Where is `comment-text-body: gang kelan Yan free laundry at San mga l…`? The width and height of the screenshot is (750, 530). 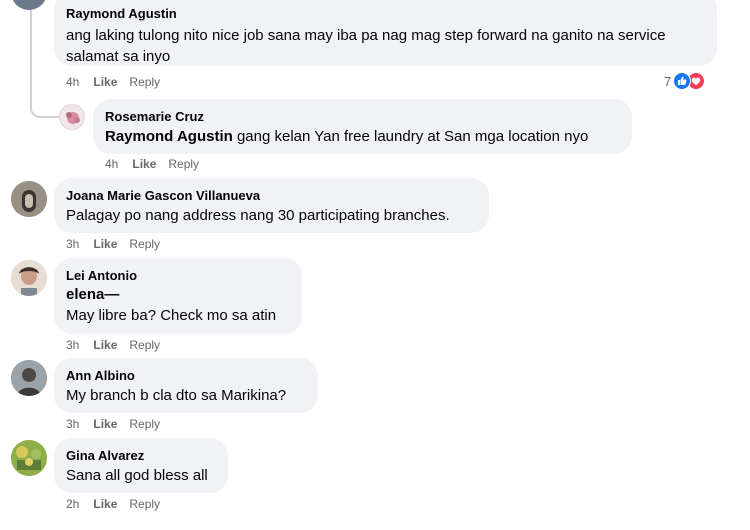
comment-text-body: gang kelan Yan free laundry at San mga l… is located at coordinates (410, 136).